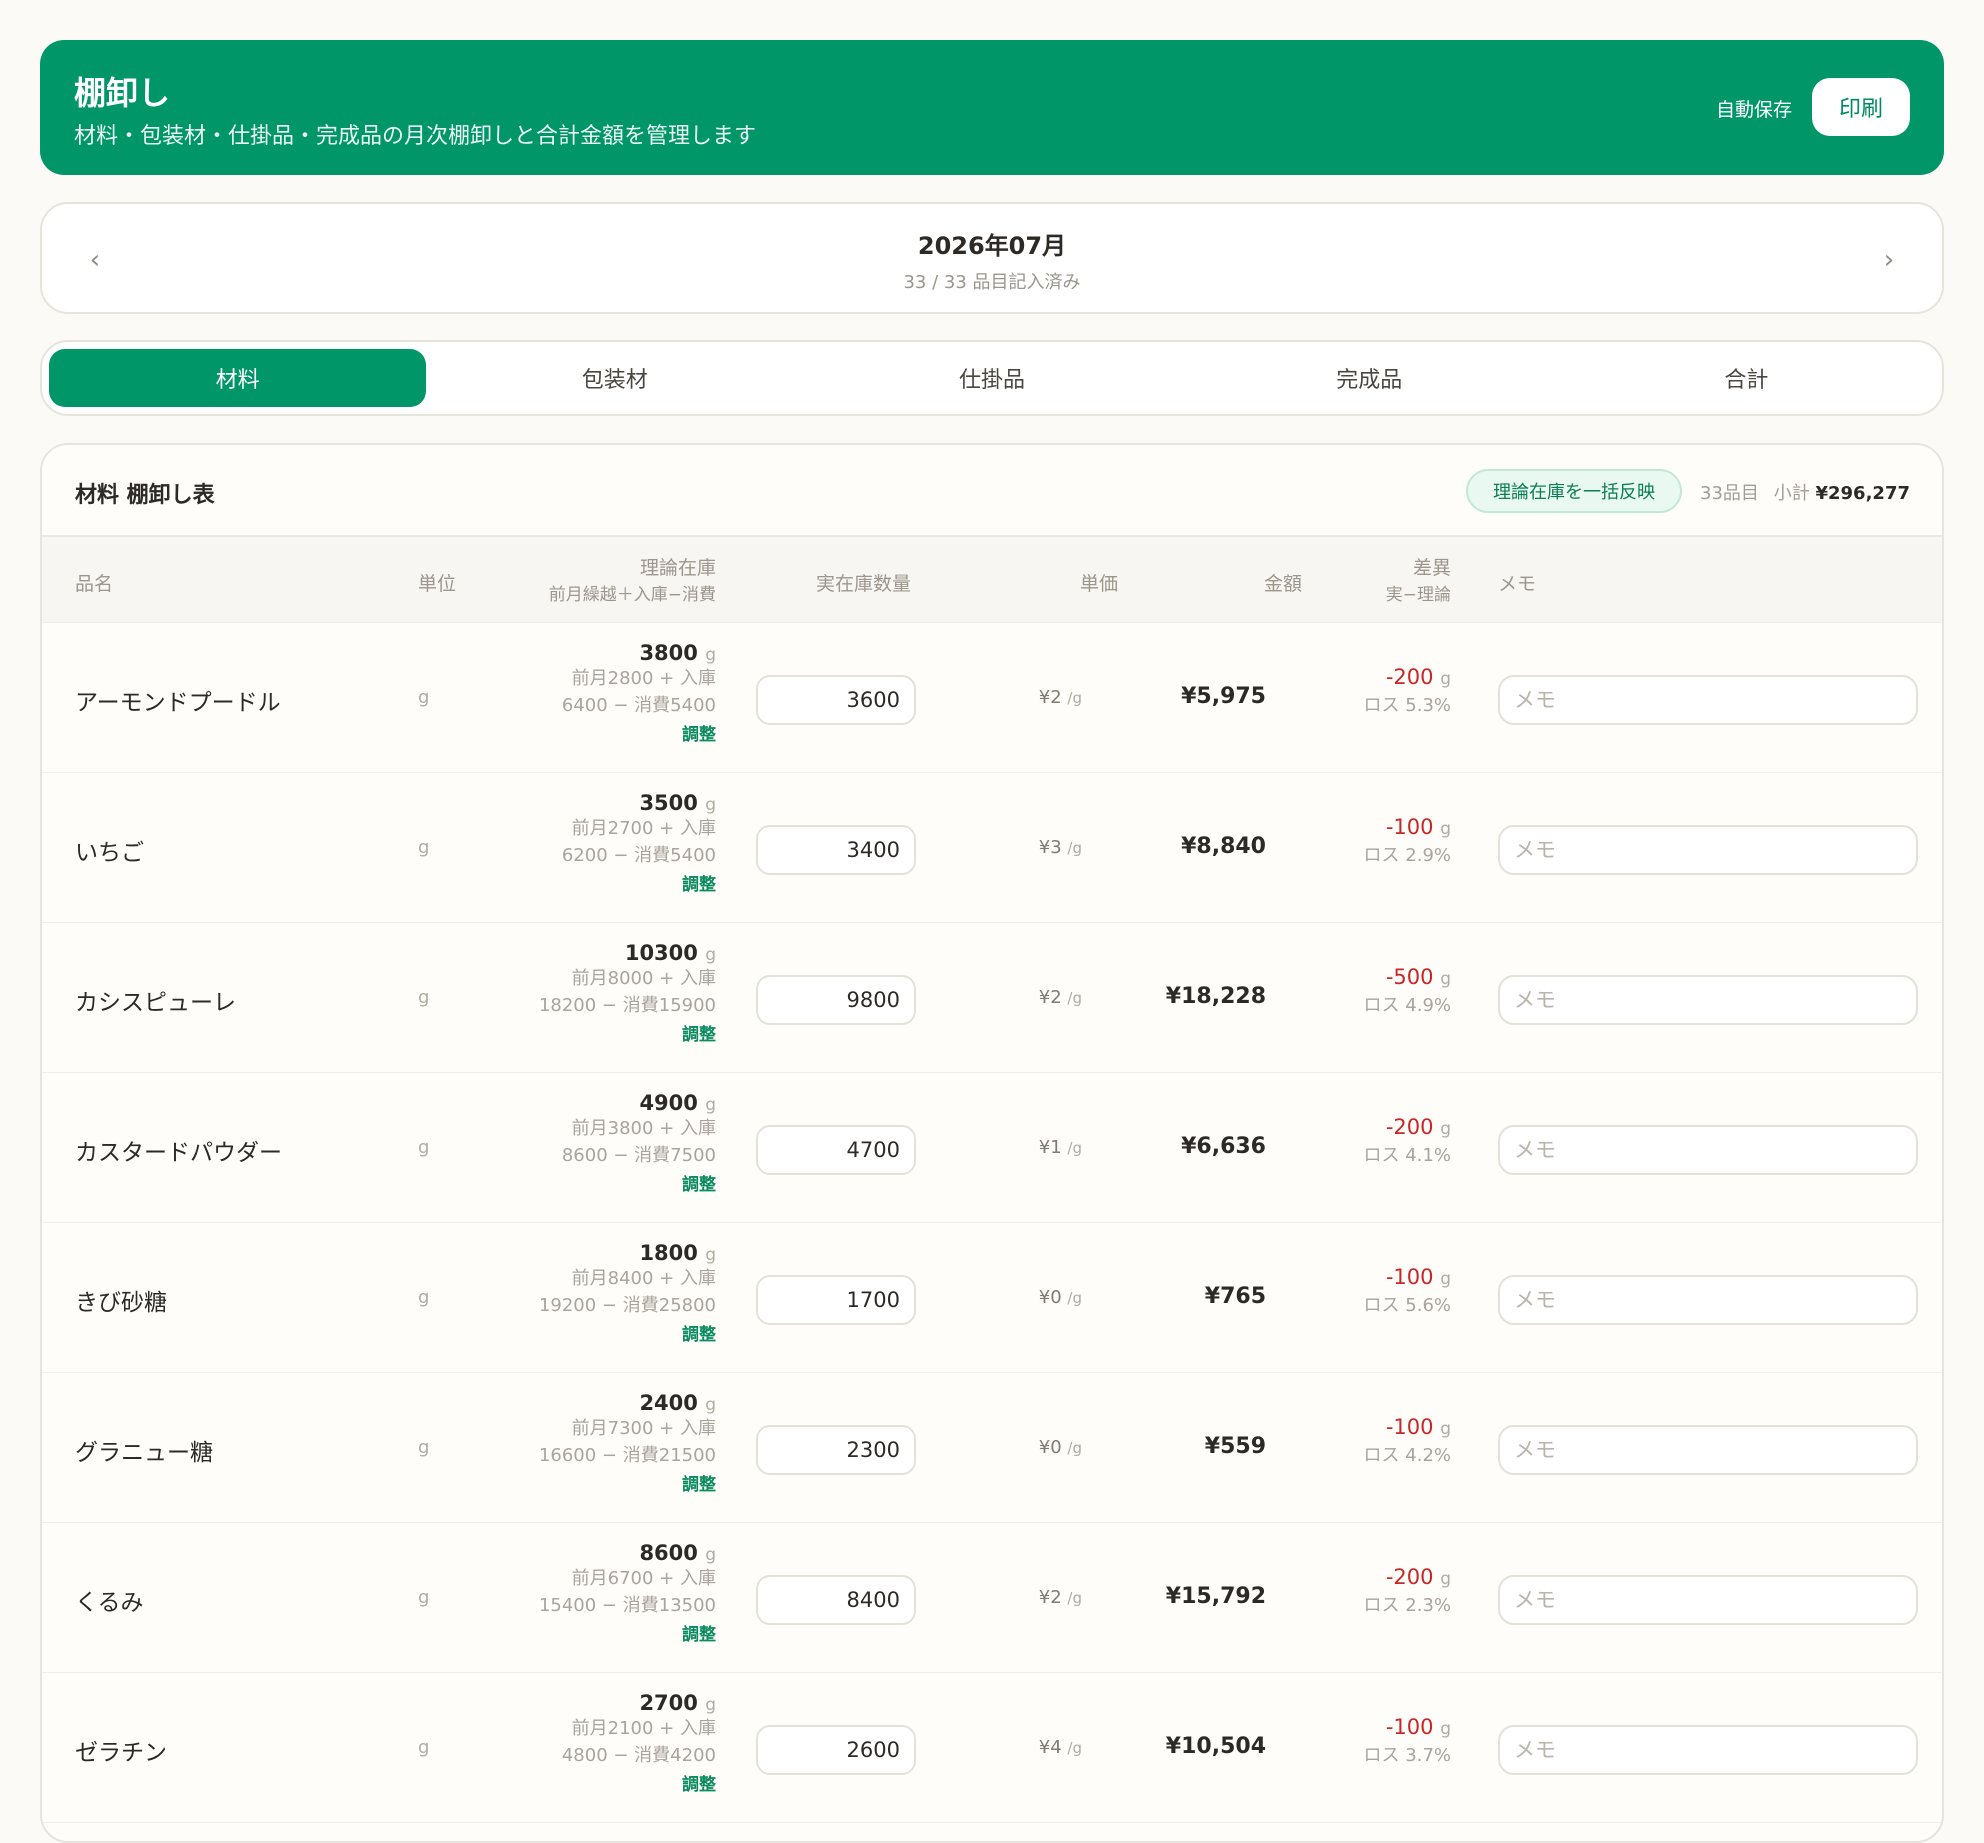 The width and height of the screenshot is (1984, 1843). I want to click on actual-qty-input: 4700, so click(836, 1150).